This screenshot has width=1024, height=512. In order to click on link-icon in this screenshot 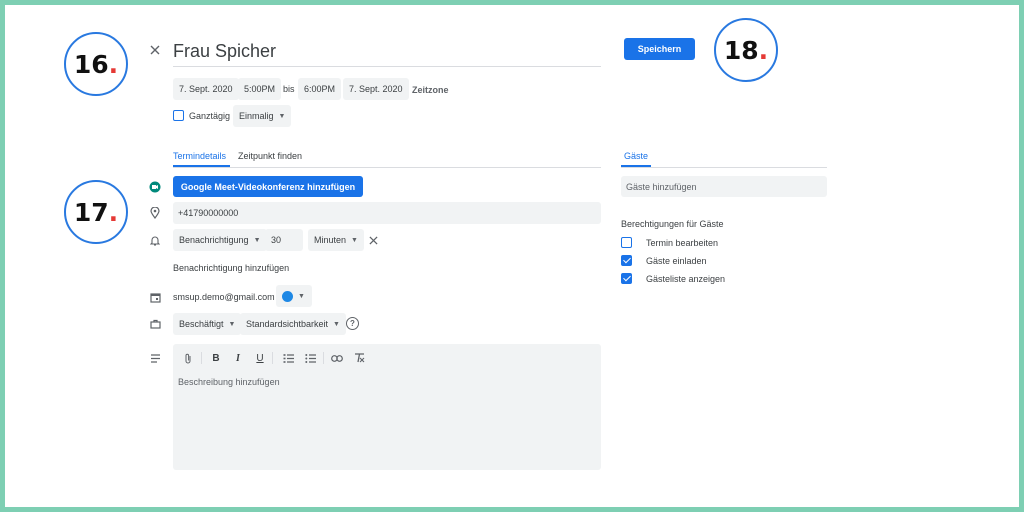, I will do `click(337, 358)`.